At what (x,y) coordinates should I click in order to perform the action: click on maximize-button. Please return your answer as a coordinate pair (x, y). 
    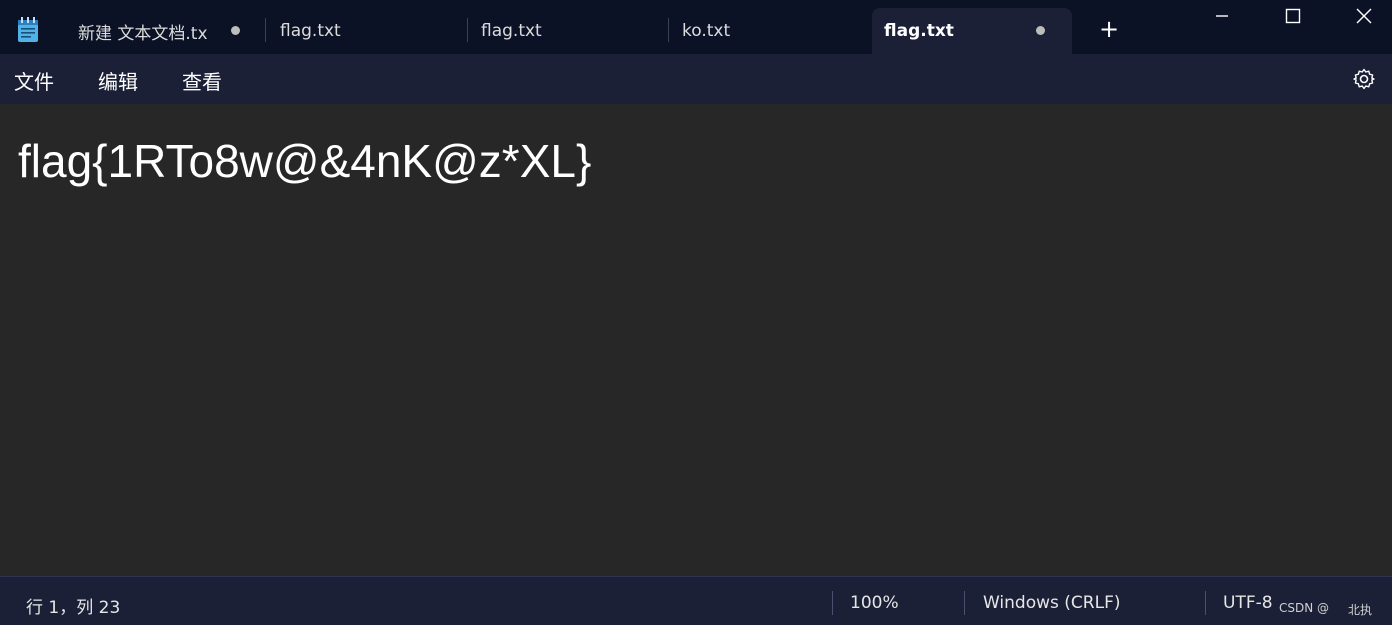
    Looking at the image, I should click on (1293, 16).